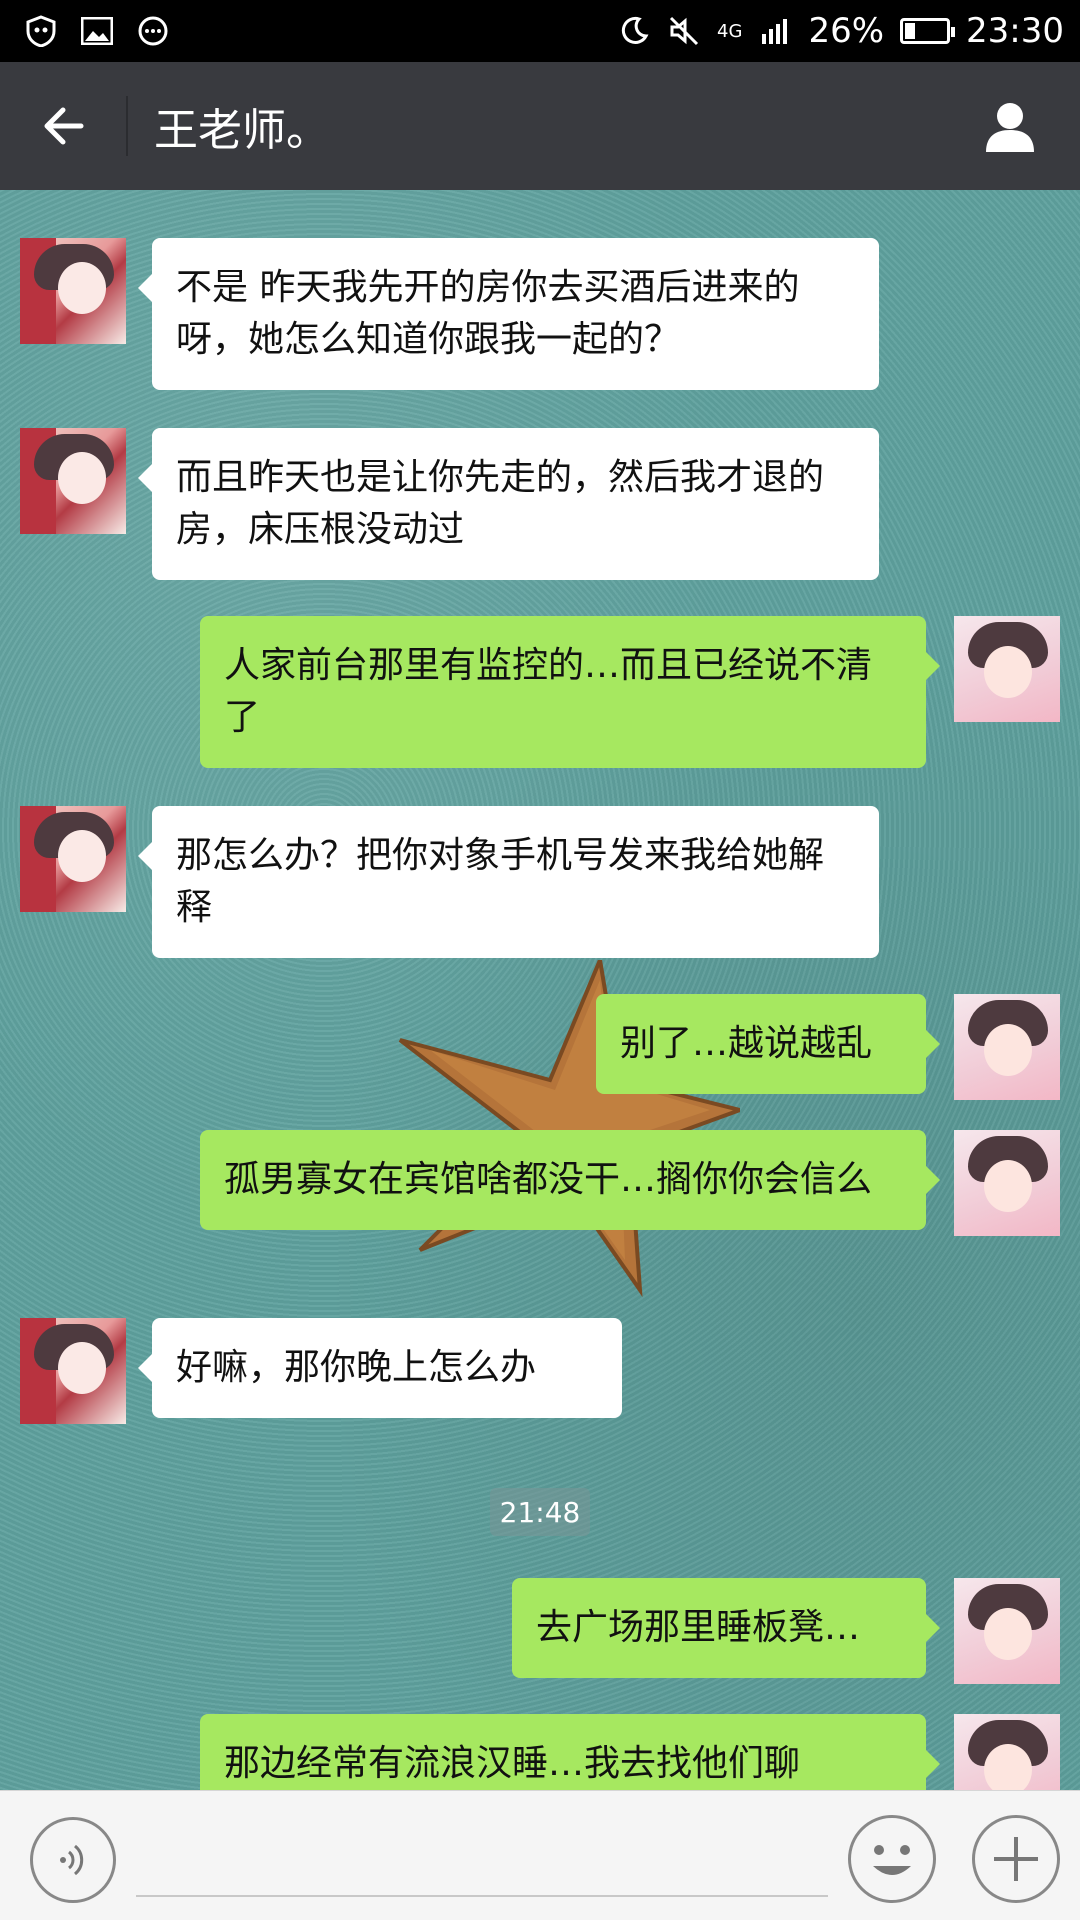 The image size is (1080, 1920). I want to click on shield-icon, so click(41, 31).